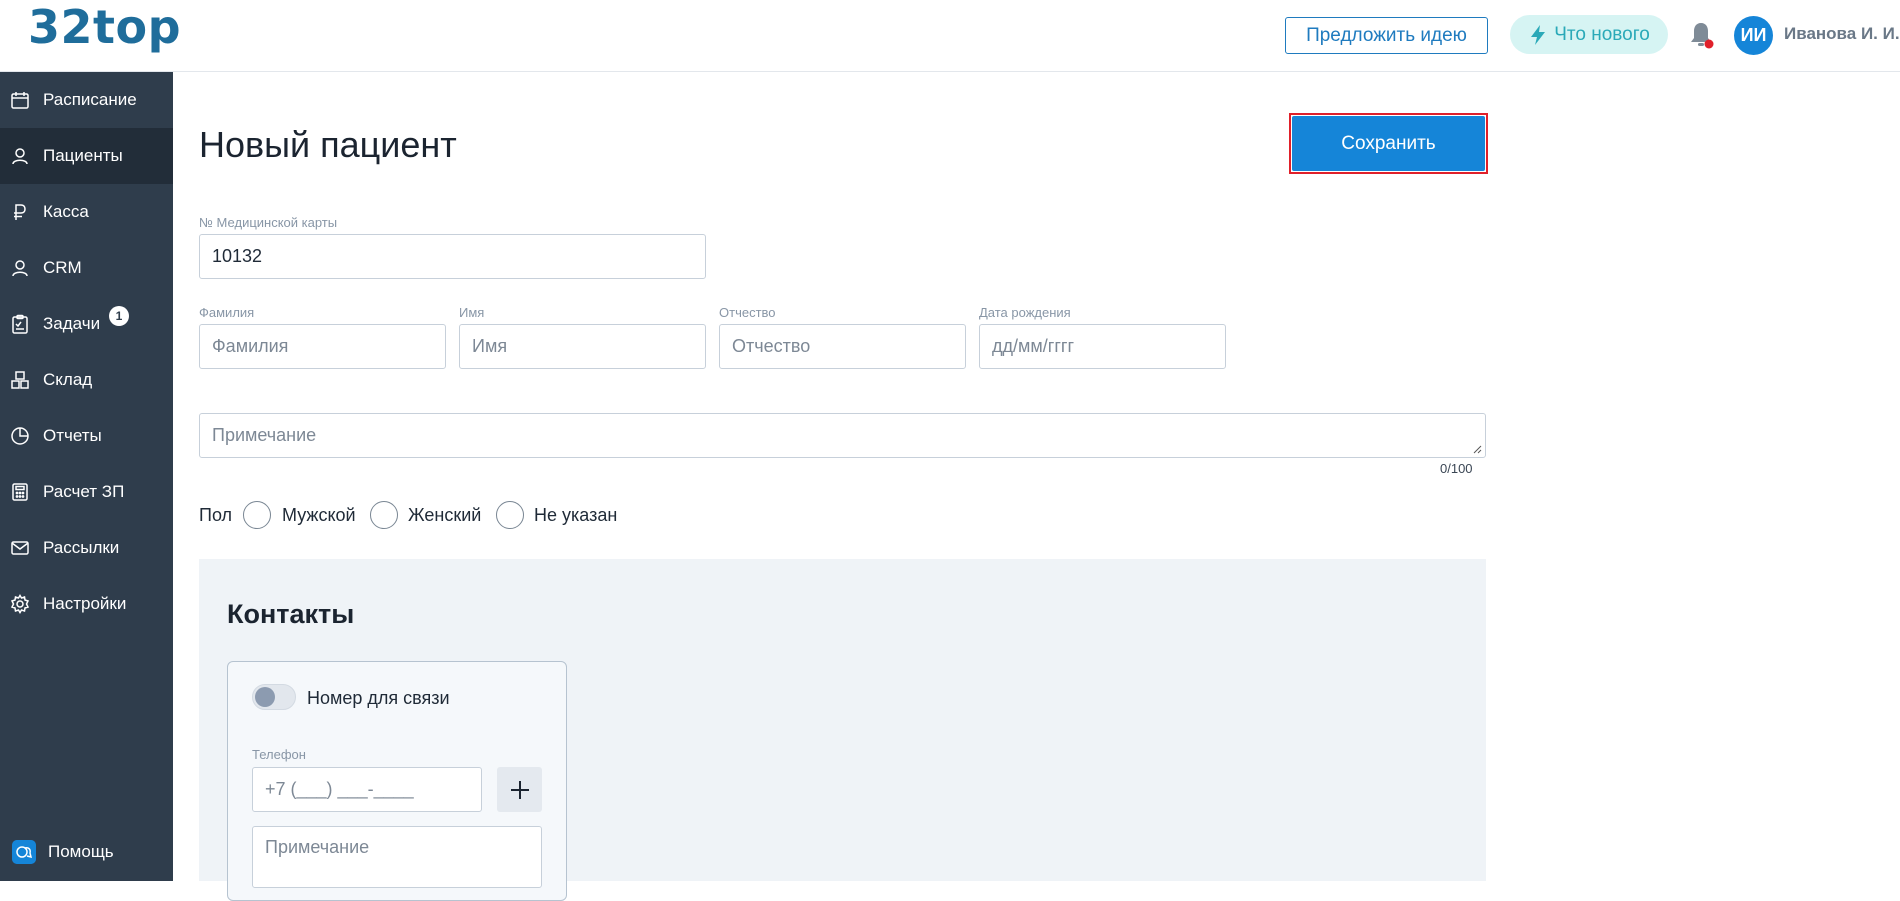 Image resolution: width=1900 pixels, height=901 pixels. I want to click on mail-icon, so click(20, 548).